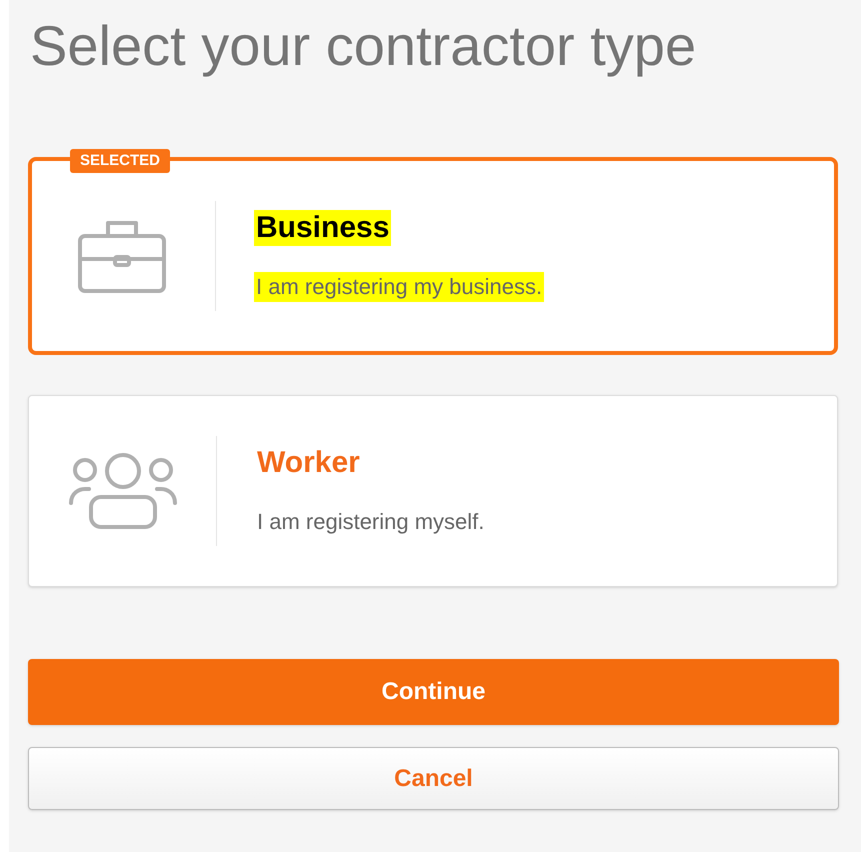 This screenshot has height=852, width=861. Describe the element at coordinates (371, 522) in the screenshot. I see `option-description: I am registering myself.` at that location.